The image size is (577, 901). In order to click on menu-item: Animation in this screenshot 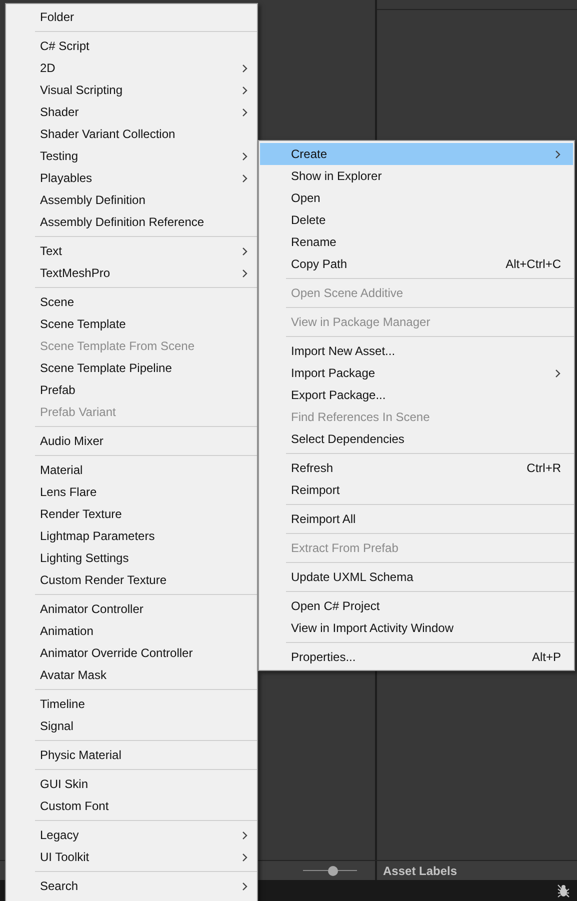, I will do `click(131, 631)`.